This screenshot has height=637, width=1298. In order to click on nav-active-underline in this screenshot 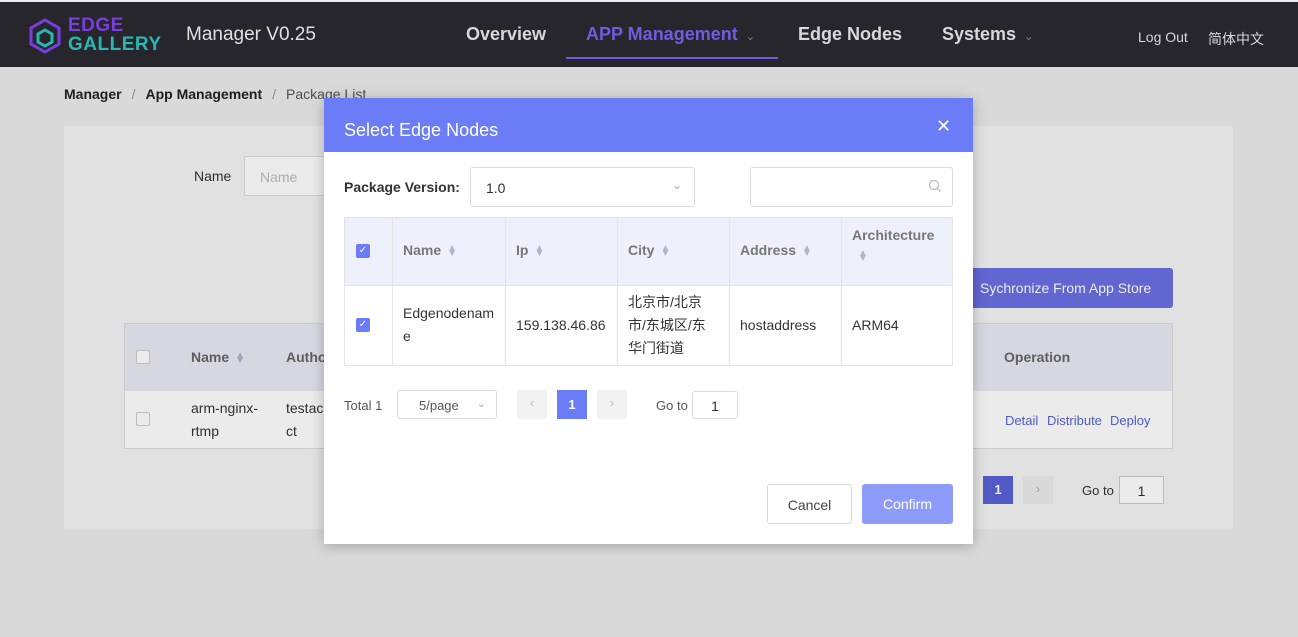, I will do `click(672, 58)`.